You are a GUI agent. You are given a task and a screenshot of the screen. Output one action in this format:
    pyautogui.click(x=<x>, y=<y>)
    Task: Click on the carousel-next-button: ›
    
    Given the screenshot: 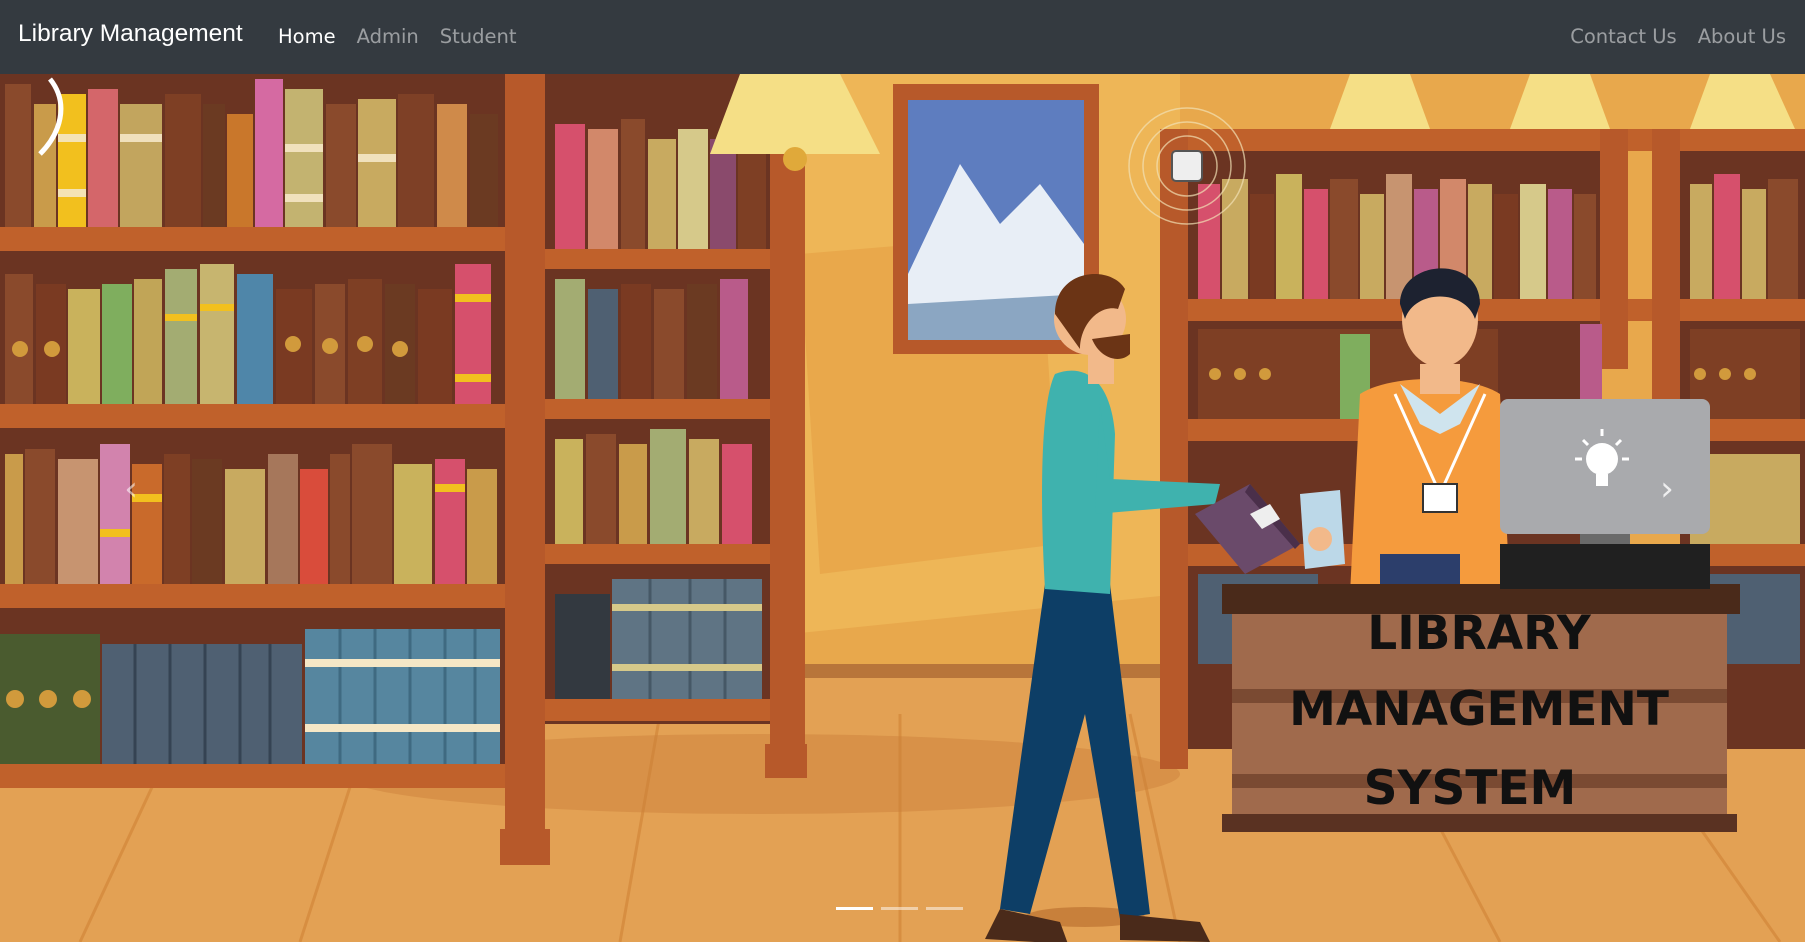 What is the action you would take?
    pyautogui.click(x=1667, y=489)
    